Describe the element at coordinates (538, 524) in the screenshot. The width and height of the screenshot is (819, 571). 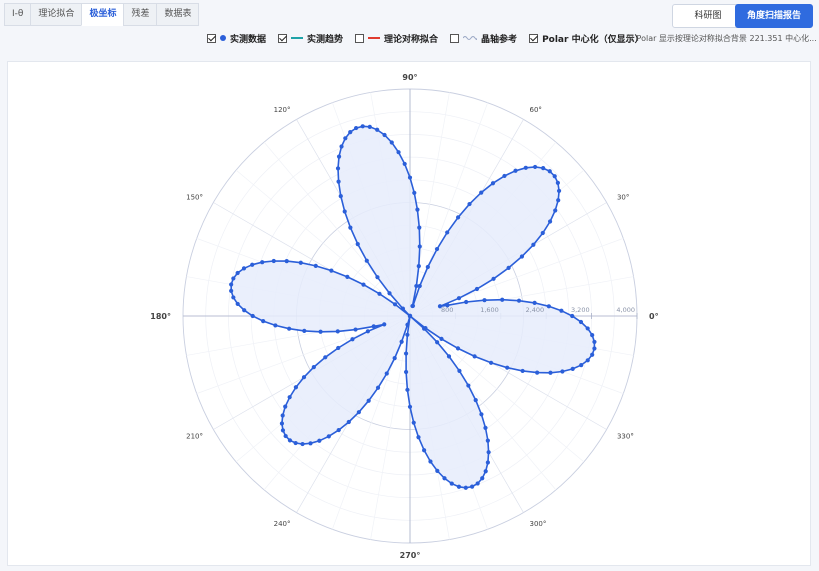
I see `angle-tick-label: 300°` at that location.